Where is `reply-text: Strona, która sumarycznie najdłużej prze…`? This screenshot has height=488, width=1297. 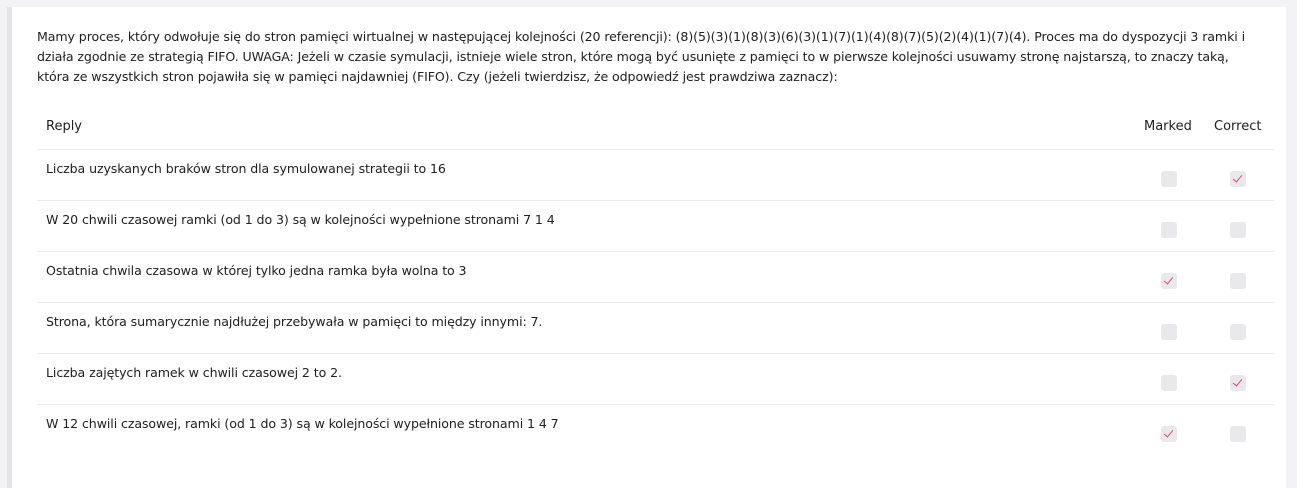 reply-text: Strona, która sumarycznie najdłużej prze… is located at coordinates (294, 321).